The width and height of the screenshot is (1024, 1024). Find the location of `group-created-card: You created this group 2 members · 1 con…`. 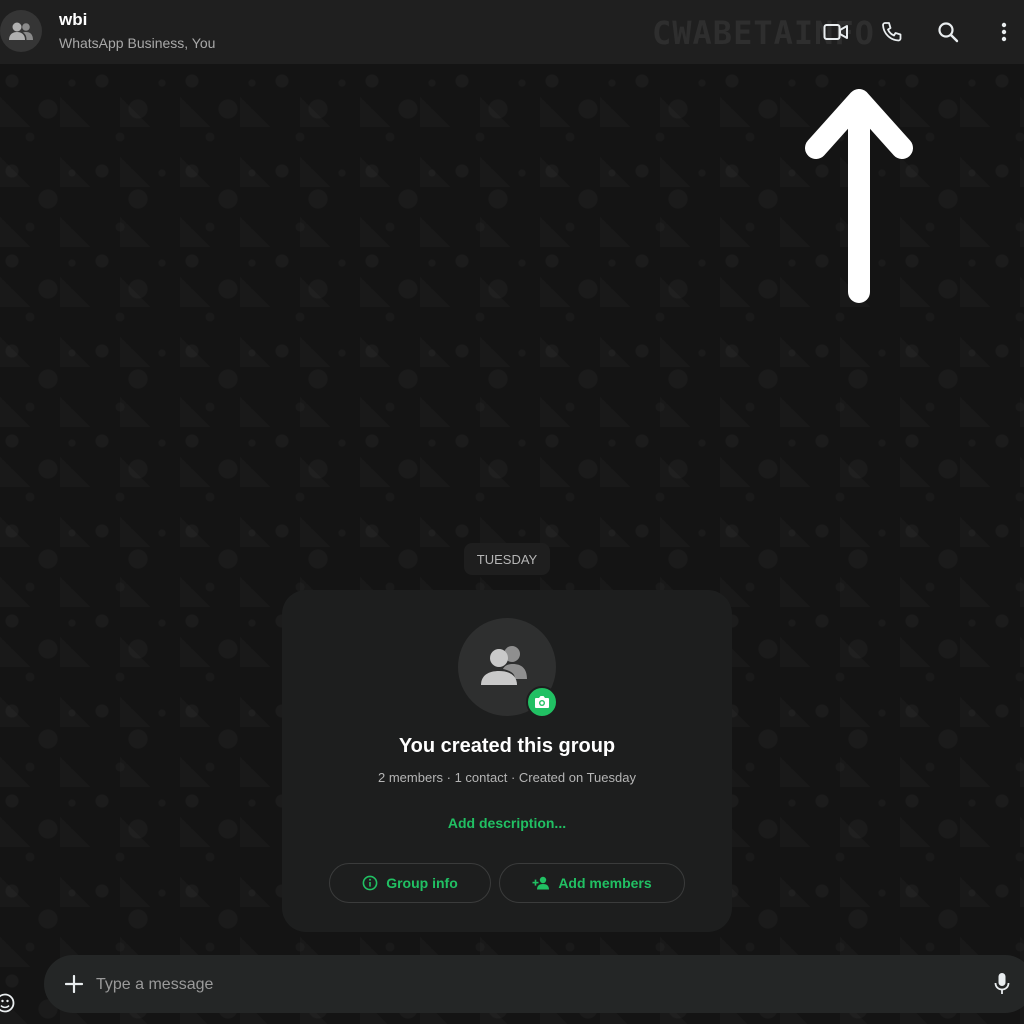

group-created-card: You created this group 2 members · 1 con… is located at coordinates (507, 761).